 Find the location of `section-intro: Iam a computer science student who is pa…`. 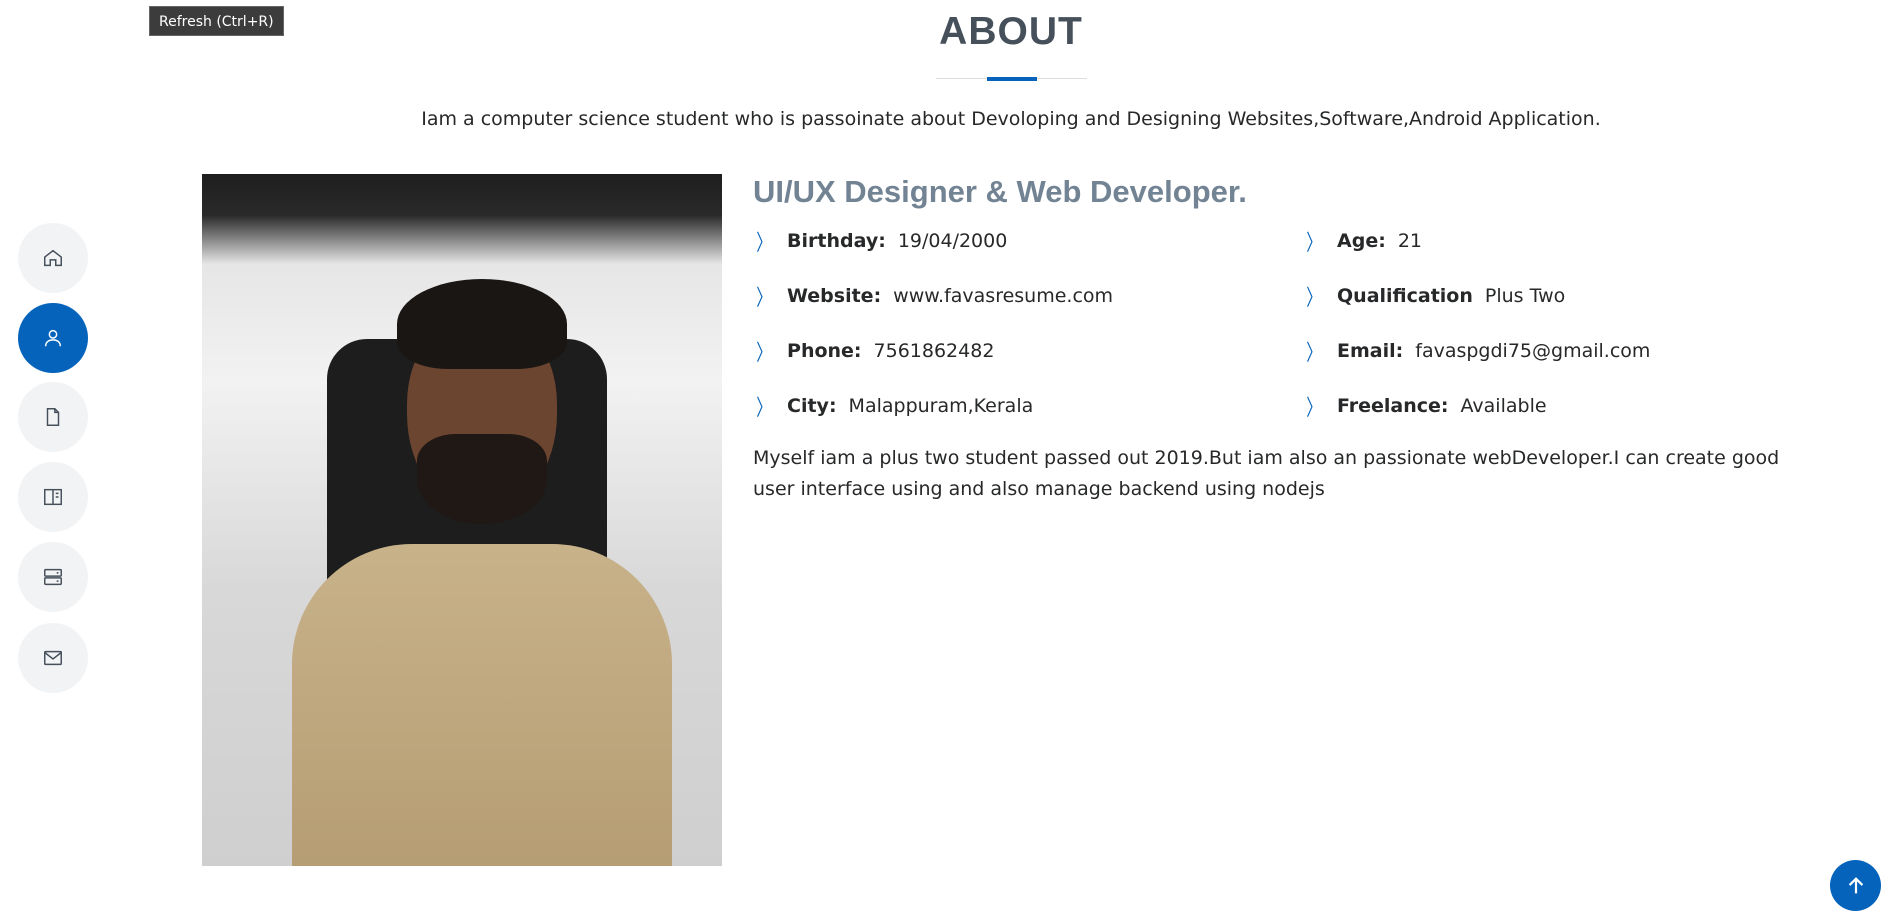

section-intro: Iam a computer science student who is pa… is located at coordinates (1011, 119).